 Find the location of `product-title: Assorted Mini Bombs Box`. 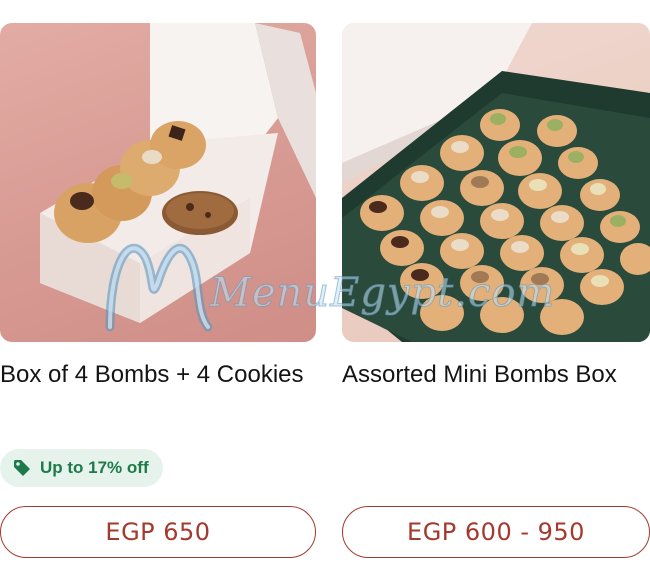

product-title: Assorted Mini Bombs Box is located at coordinates (496, 375).